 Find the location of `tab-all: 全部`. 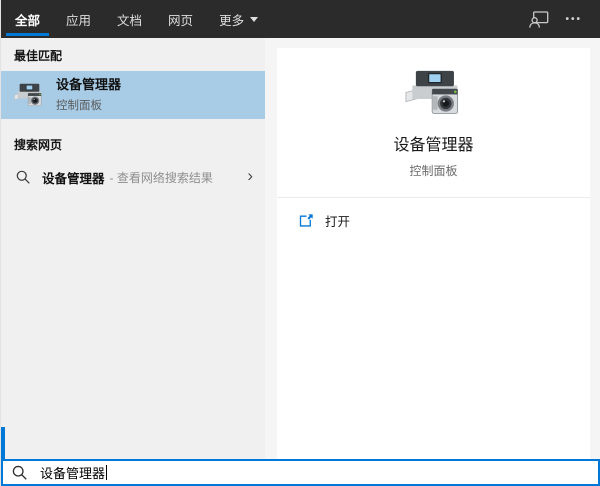

tab-all: 全部 is located at coordinates (27, 19).